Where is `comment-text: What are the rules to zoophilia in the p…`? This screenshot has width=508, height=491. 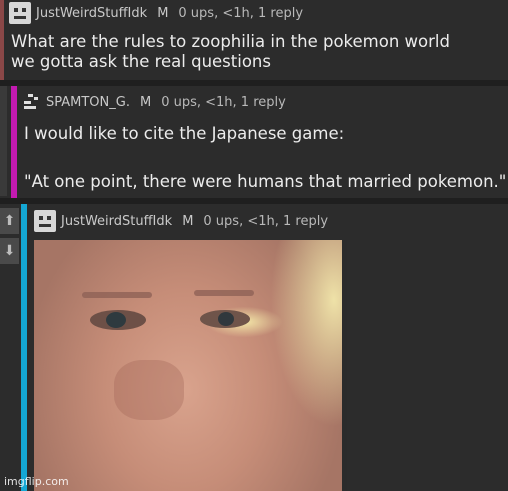 comment-text: What are the rules to zoophilia in the p… is located at coordinates (230, 52).